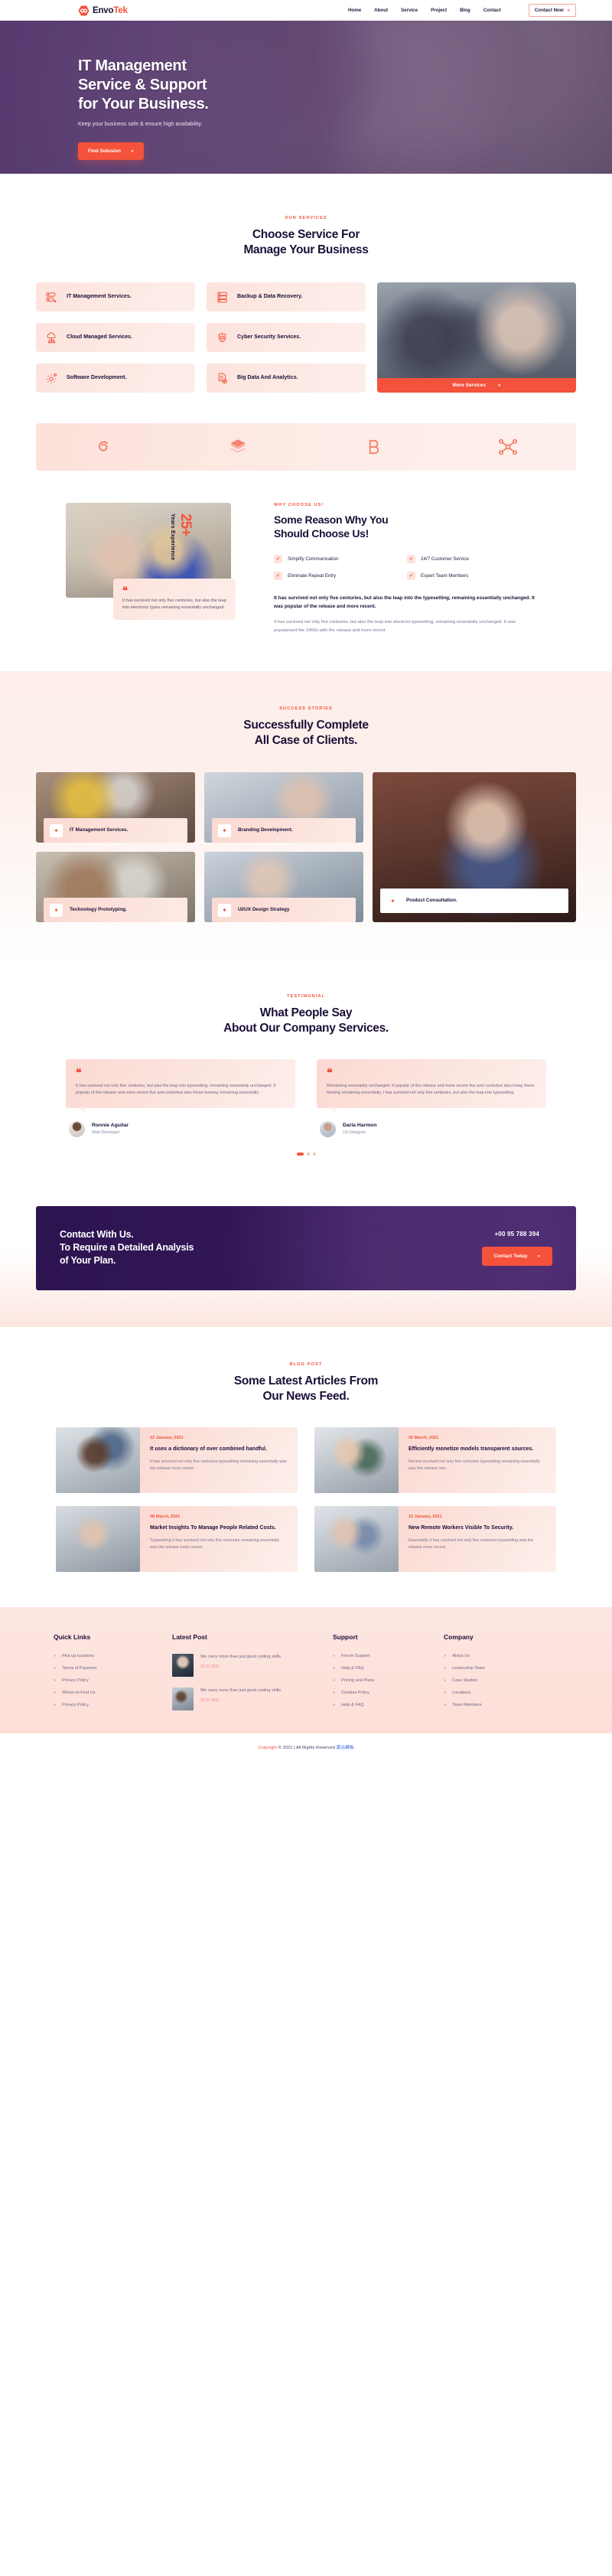 This screenshot has height=2576, width=612. I want to click on contact-now-button: Contact Now », so click(552, 10).